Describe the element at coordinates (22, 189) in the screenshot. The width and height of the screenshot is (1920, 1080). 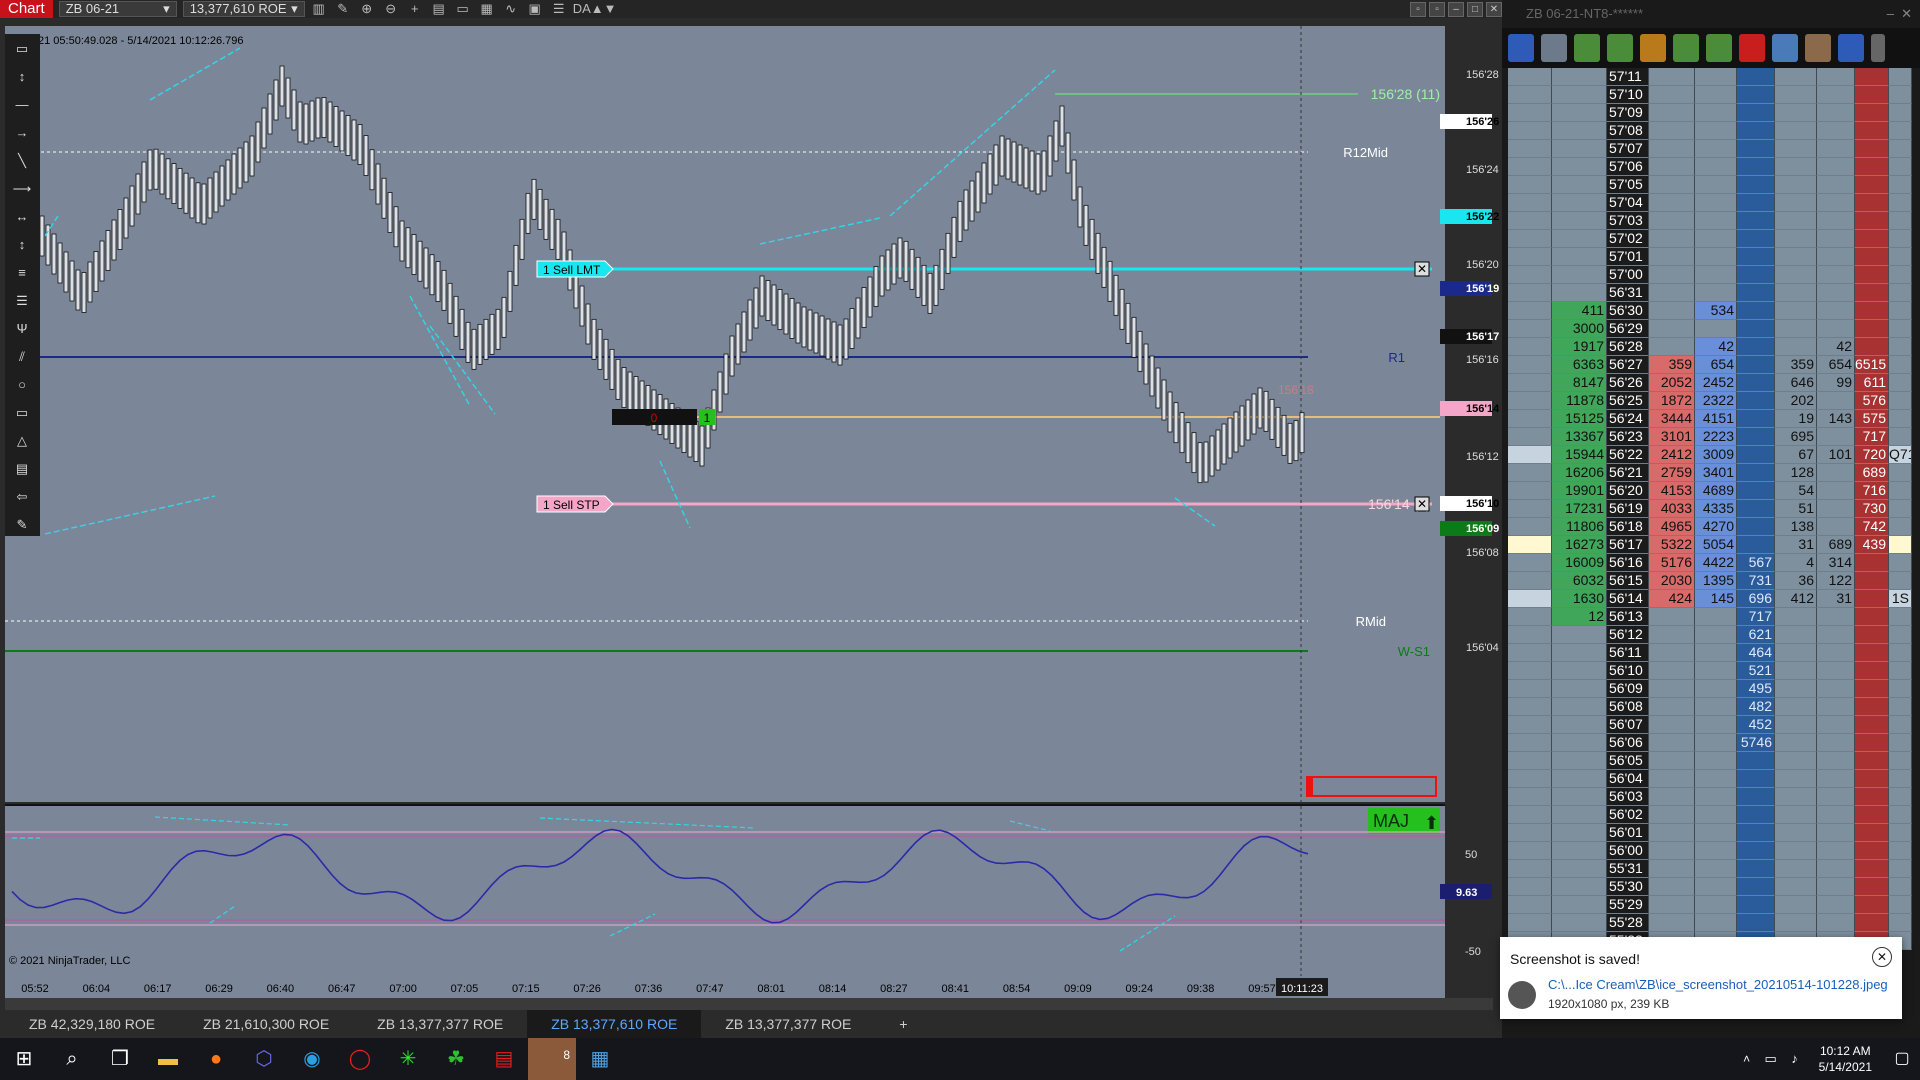
I see `arrow-line-icon: ⟶` at that location.